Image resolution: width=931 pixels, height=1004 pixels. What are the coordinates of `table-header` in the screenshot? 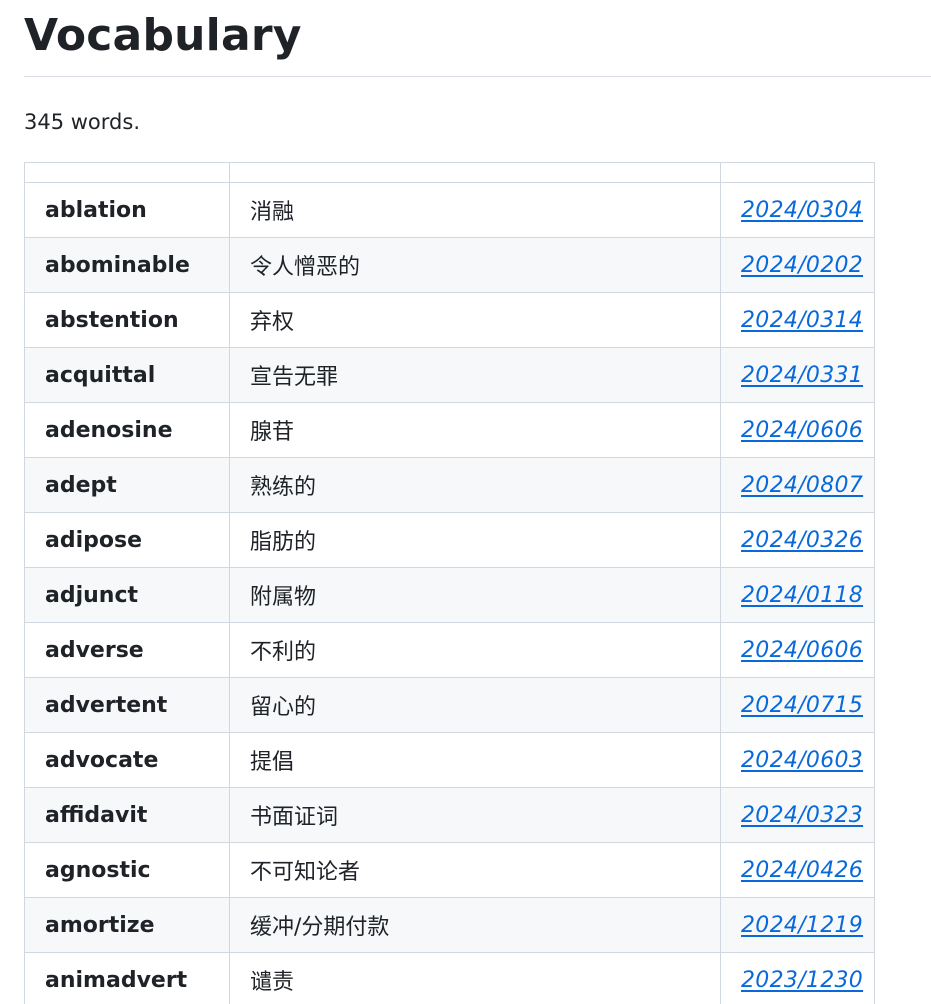 It's located at (449, 172).